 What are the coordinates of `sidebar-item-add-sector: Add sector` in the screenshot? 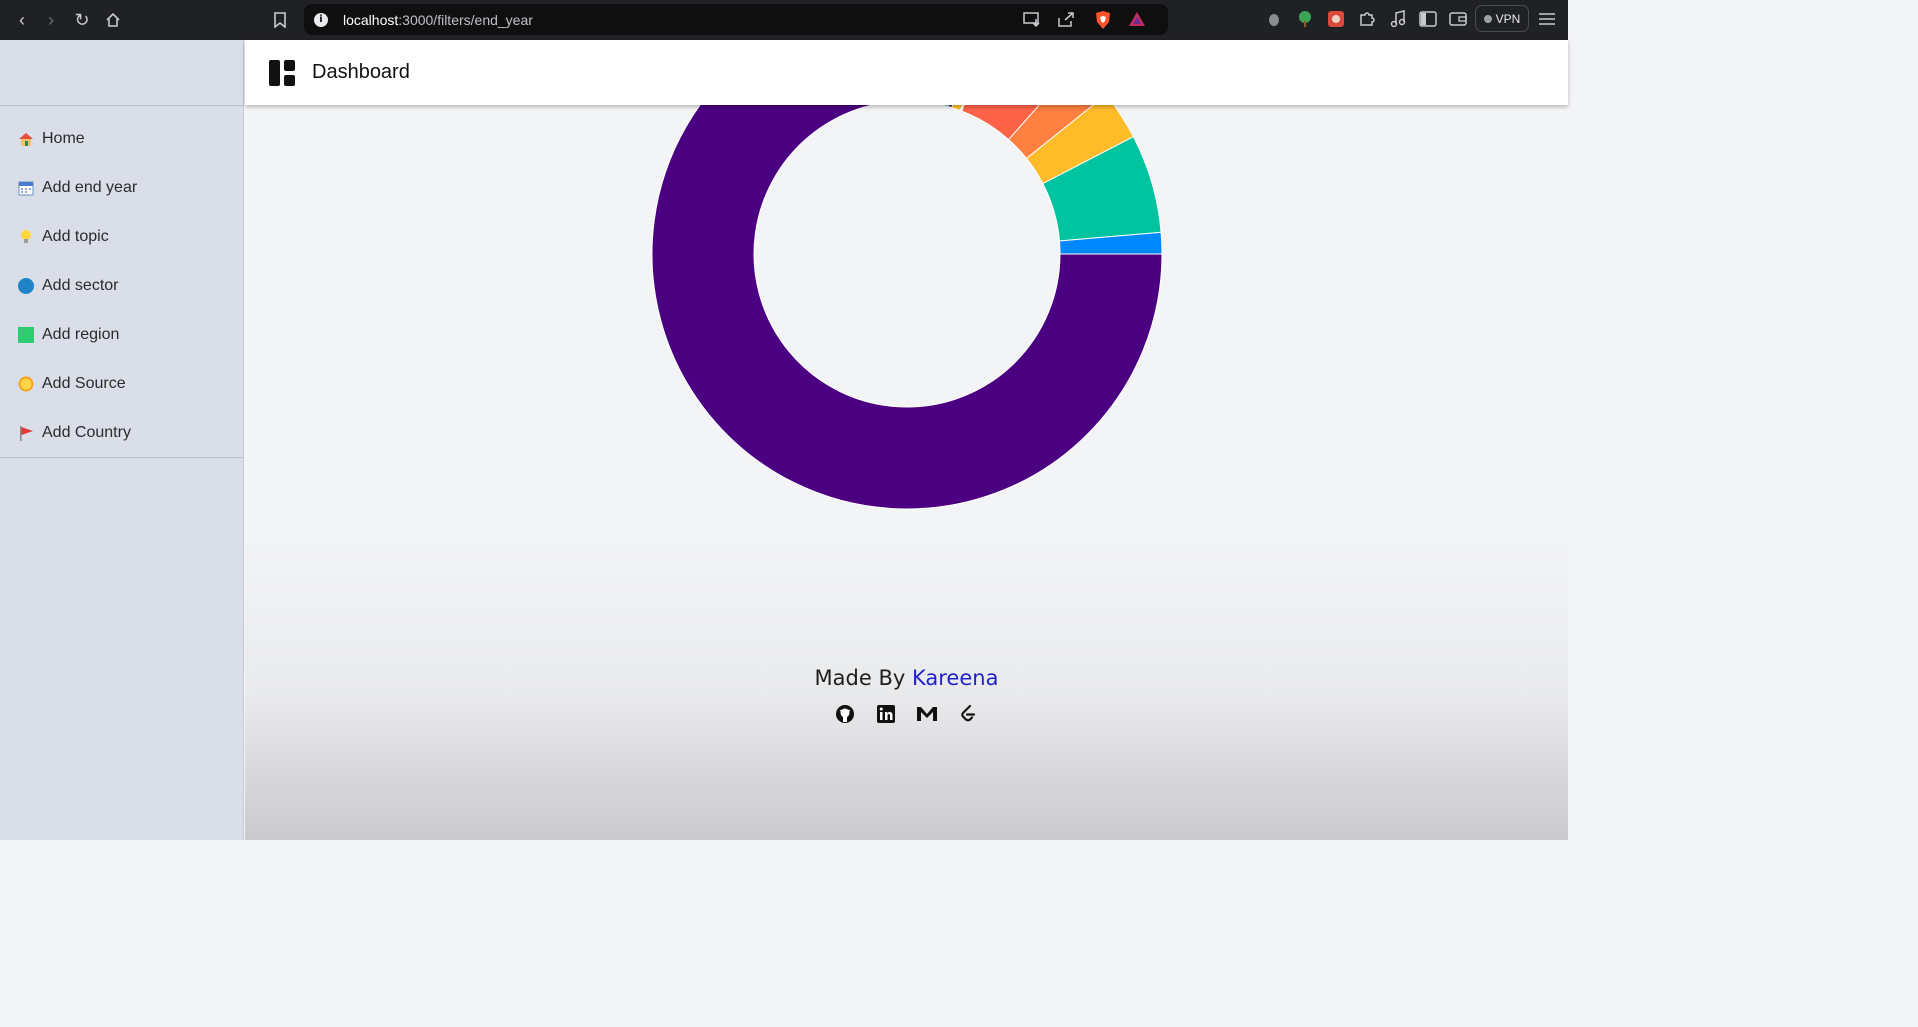 It's located at (121, 285).